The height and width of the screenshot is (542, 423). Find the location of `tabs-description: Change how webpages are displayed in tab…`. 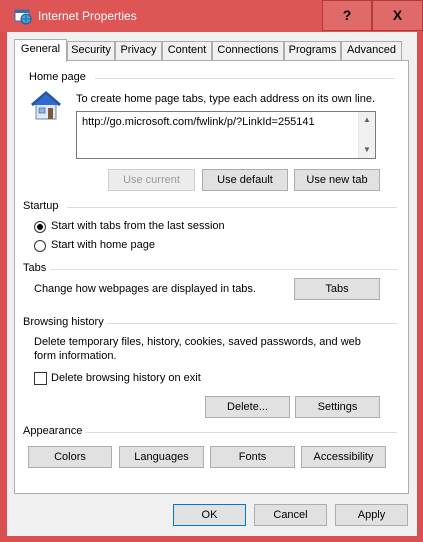

tabs-description: Change how webpages are displayed in tab… is located at coordinates (145, 289).